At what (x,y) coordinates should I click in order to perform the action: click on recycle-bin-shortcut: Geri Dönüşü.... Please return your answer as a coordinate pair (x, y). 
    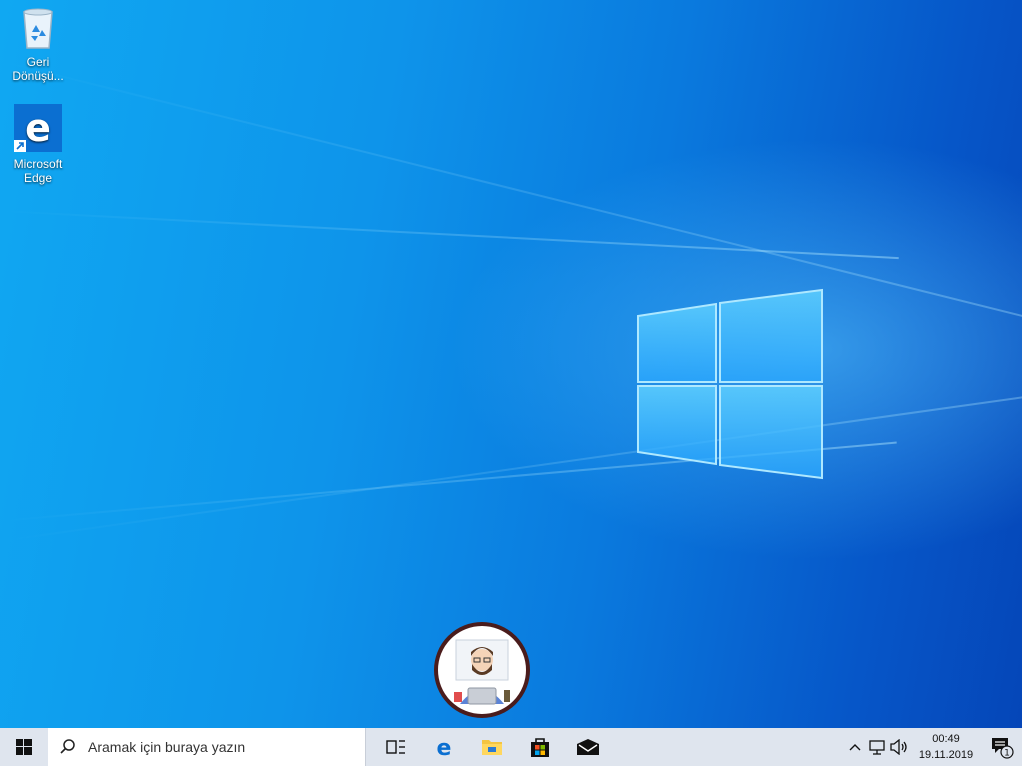
    Looking at the image, I should click on (38, 44).